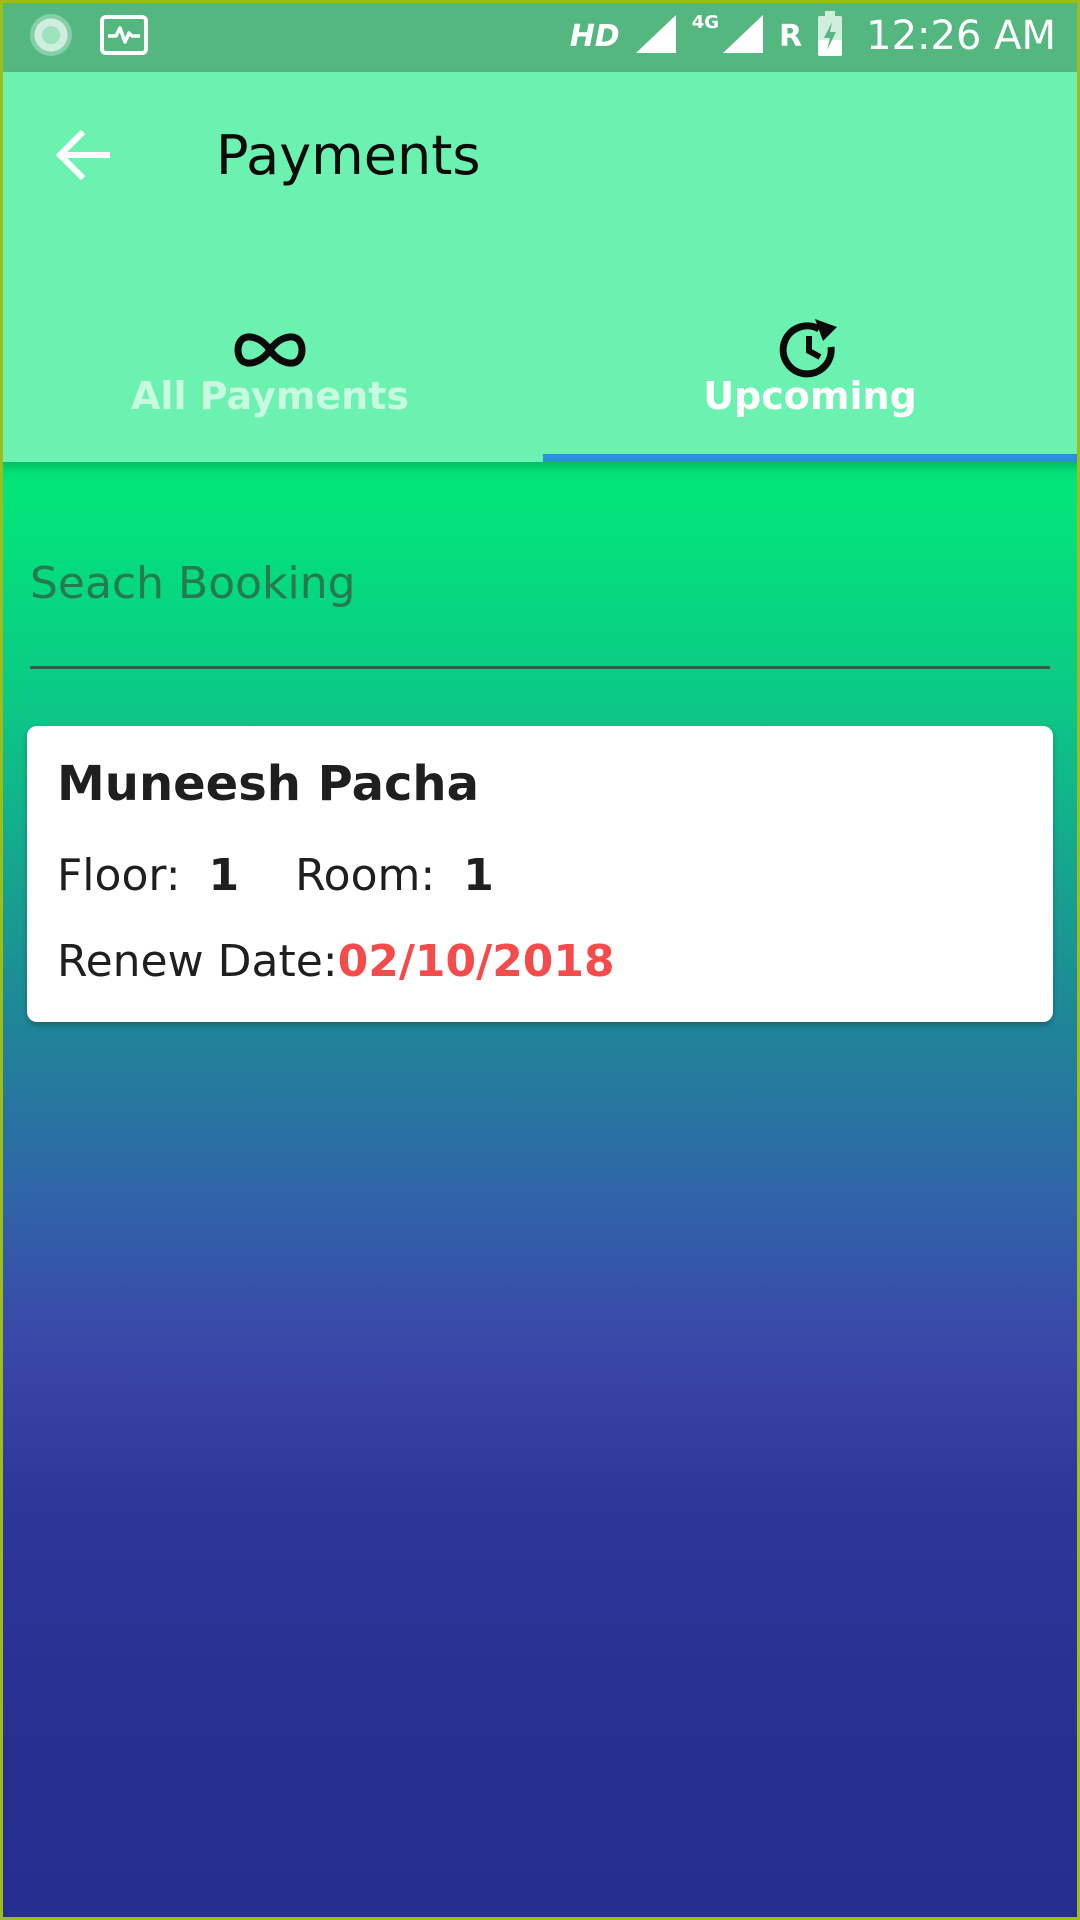 This screenshot has height=1920, width=1080. What do you see at coordinates (811, 458) in the screenshot?
I see `active-tab-indicator` at bounding box center [811, 458].